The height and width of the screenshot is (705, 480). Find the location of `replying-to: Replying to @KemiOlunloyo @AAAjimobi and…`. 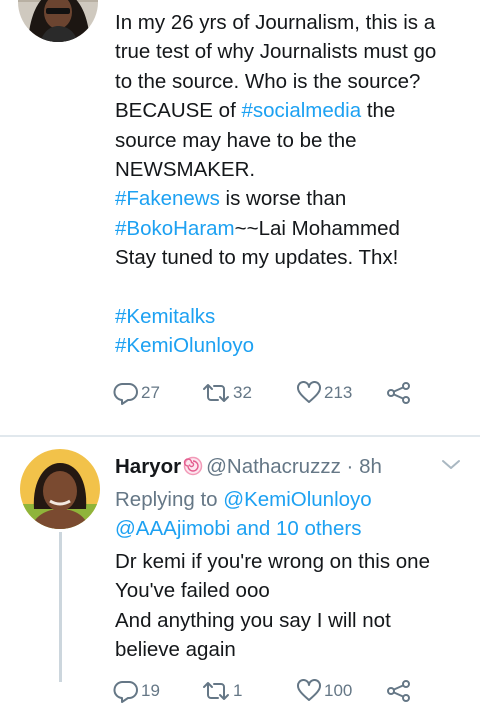

replying-to: Replying to @KemiOlunloyo @AAAjimobi and… is located at coordinates (243, 514).